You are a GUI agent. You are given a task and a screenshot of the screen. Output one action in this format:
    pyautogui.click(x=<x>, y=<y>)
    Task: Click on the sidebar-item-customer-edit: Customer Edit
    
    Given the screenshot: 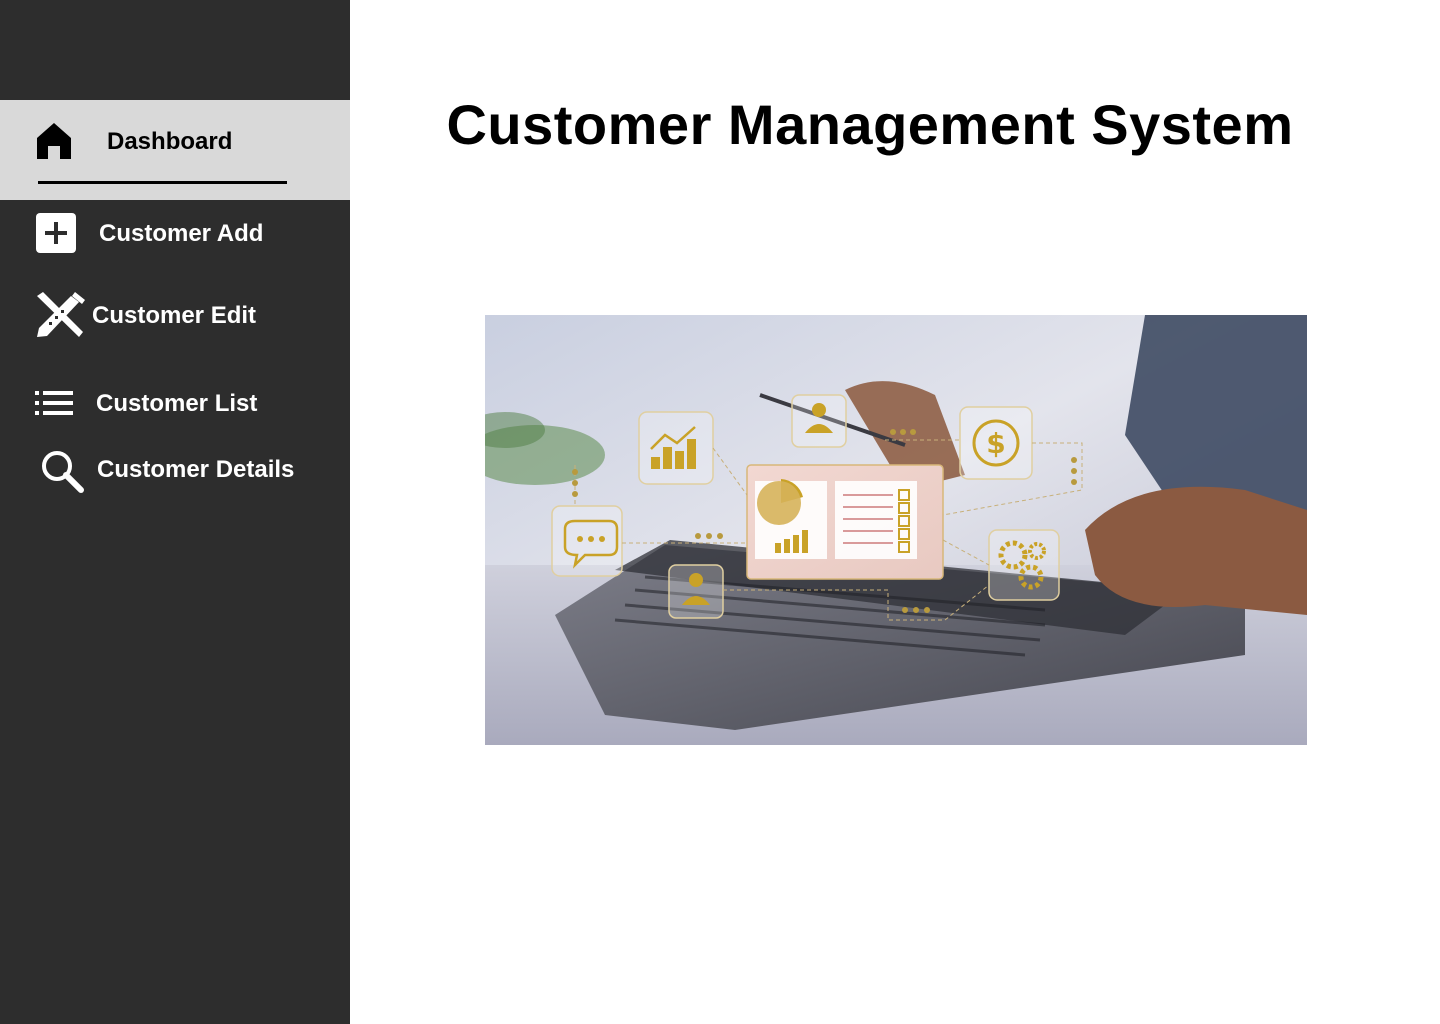 What is the action you would take?
    pyautogui.click(x=175, y=315)
    